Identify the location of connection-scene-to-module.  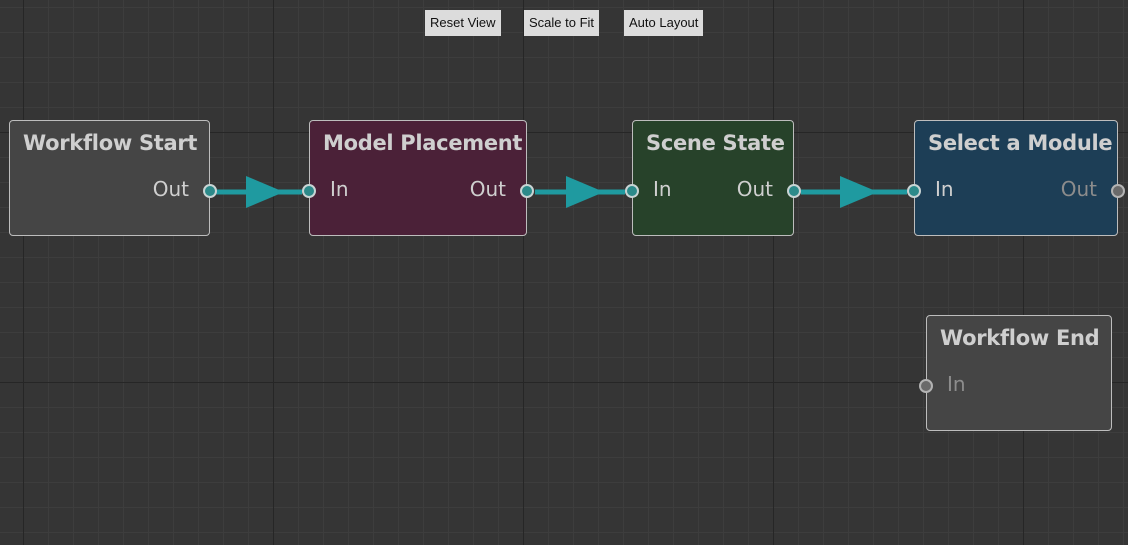
(854, 192).